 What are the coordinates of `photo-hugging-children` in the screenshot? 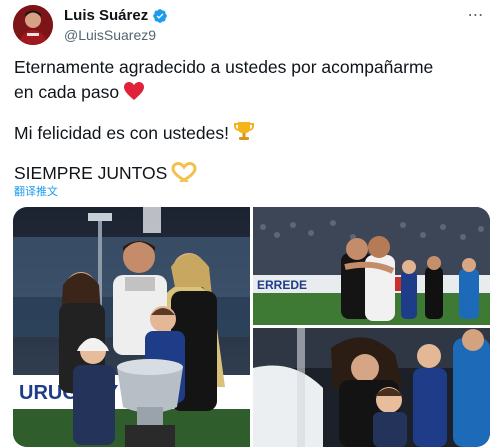 It's located at (371, 387).